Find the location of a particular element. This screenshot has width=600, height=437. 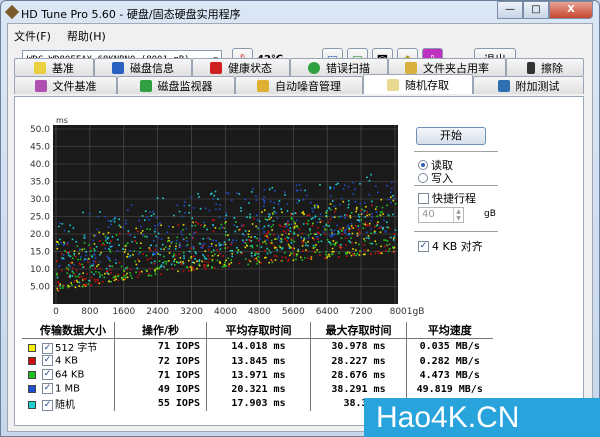

radio-read is located at coordinates (423, 165).